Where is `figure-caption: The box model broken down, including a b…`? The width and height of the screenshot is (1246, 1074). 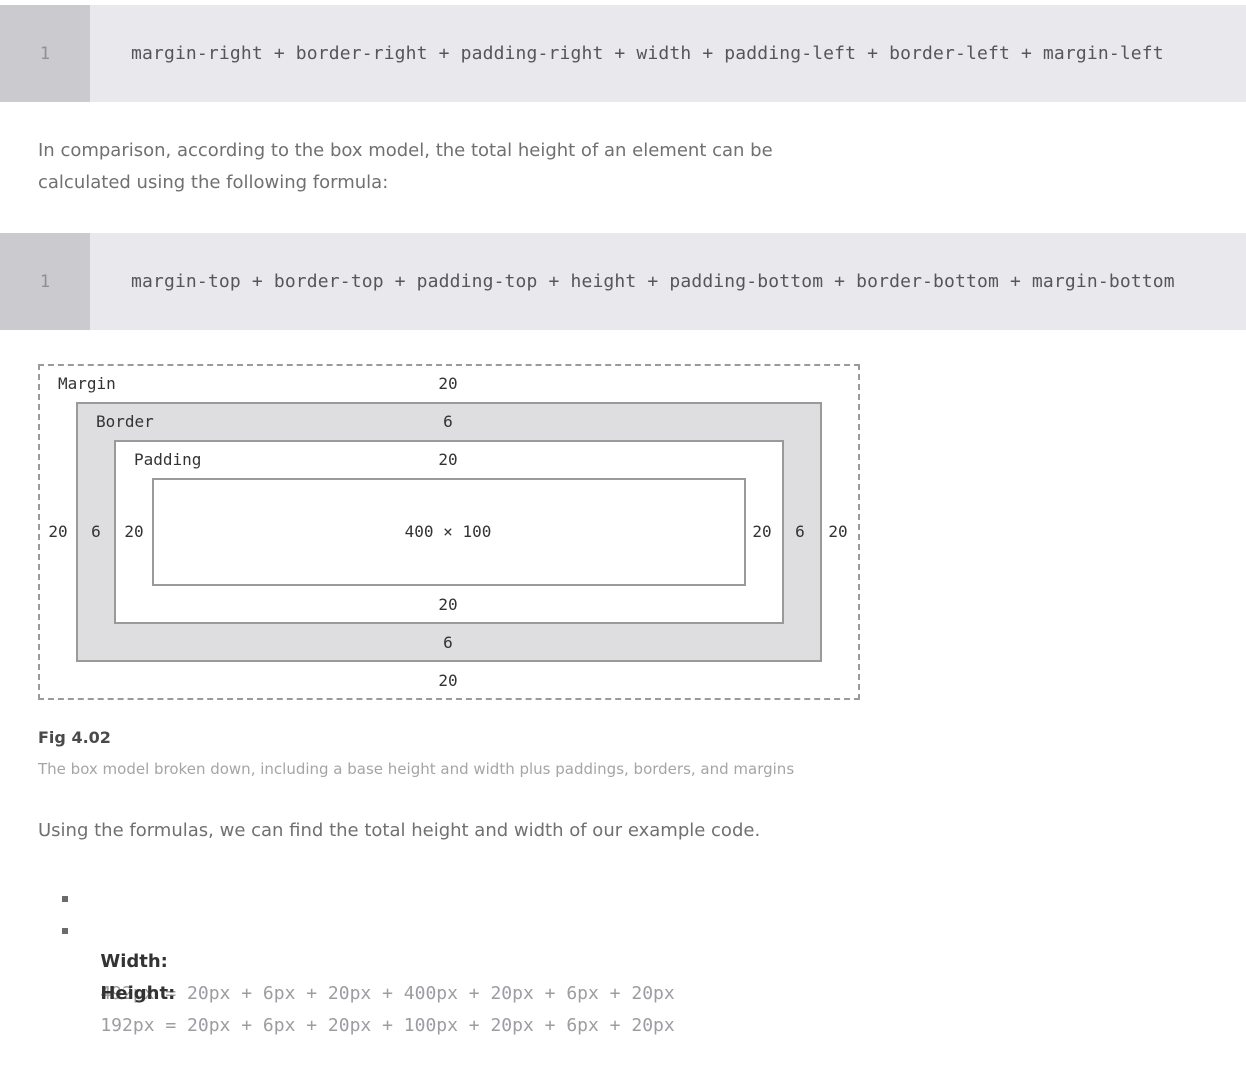
figure-caption: The box model broken down, including a b… is located at coordinates (416, 769).